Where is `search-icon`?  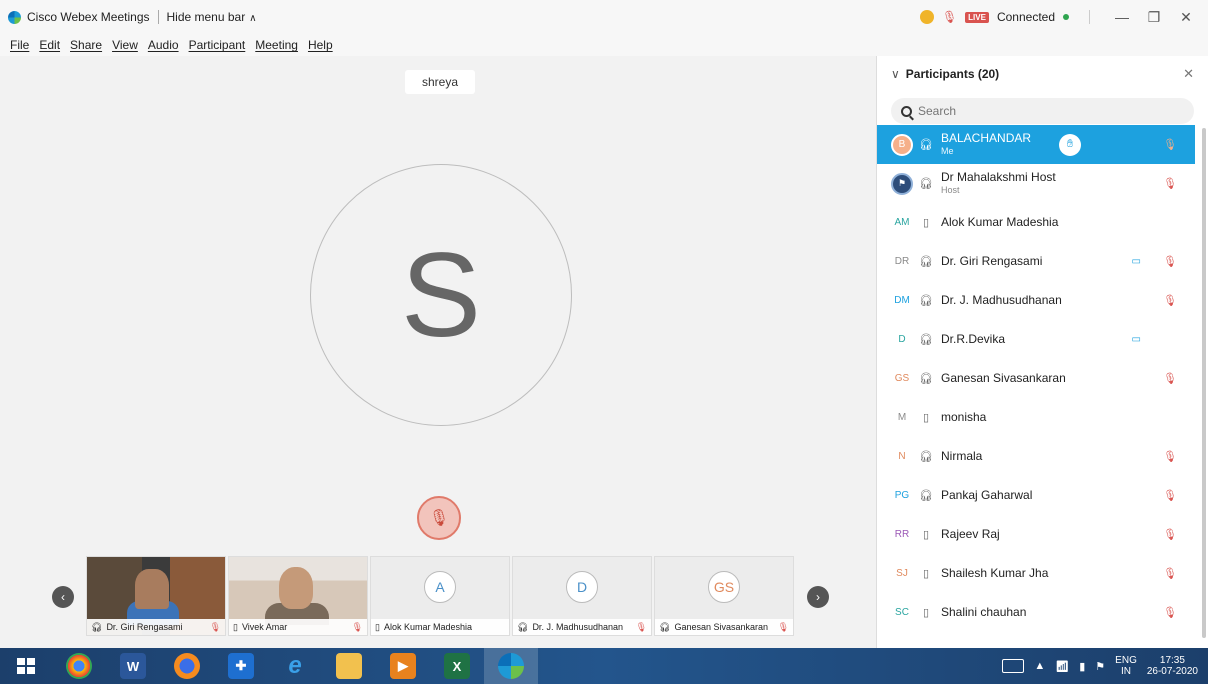
search-icon is located at coordinates (906, 111).